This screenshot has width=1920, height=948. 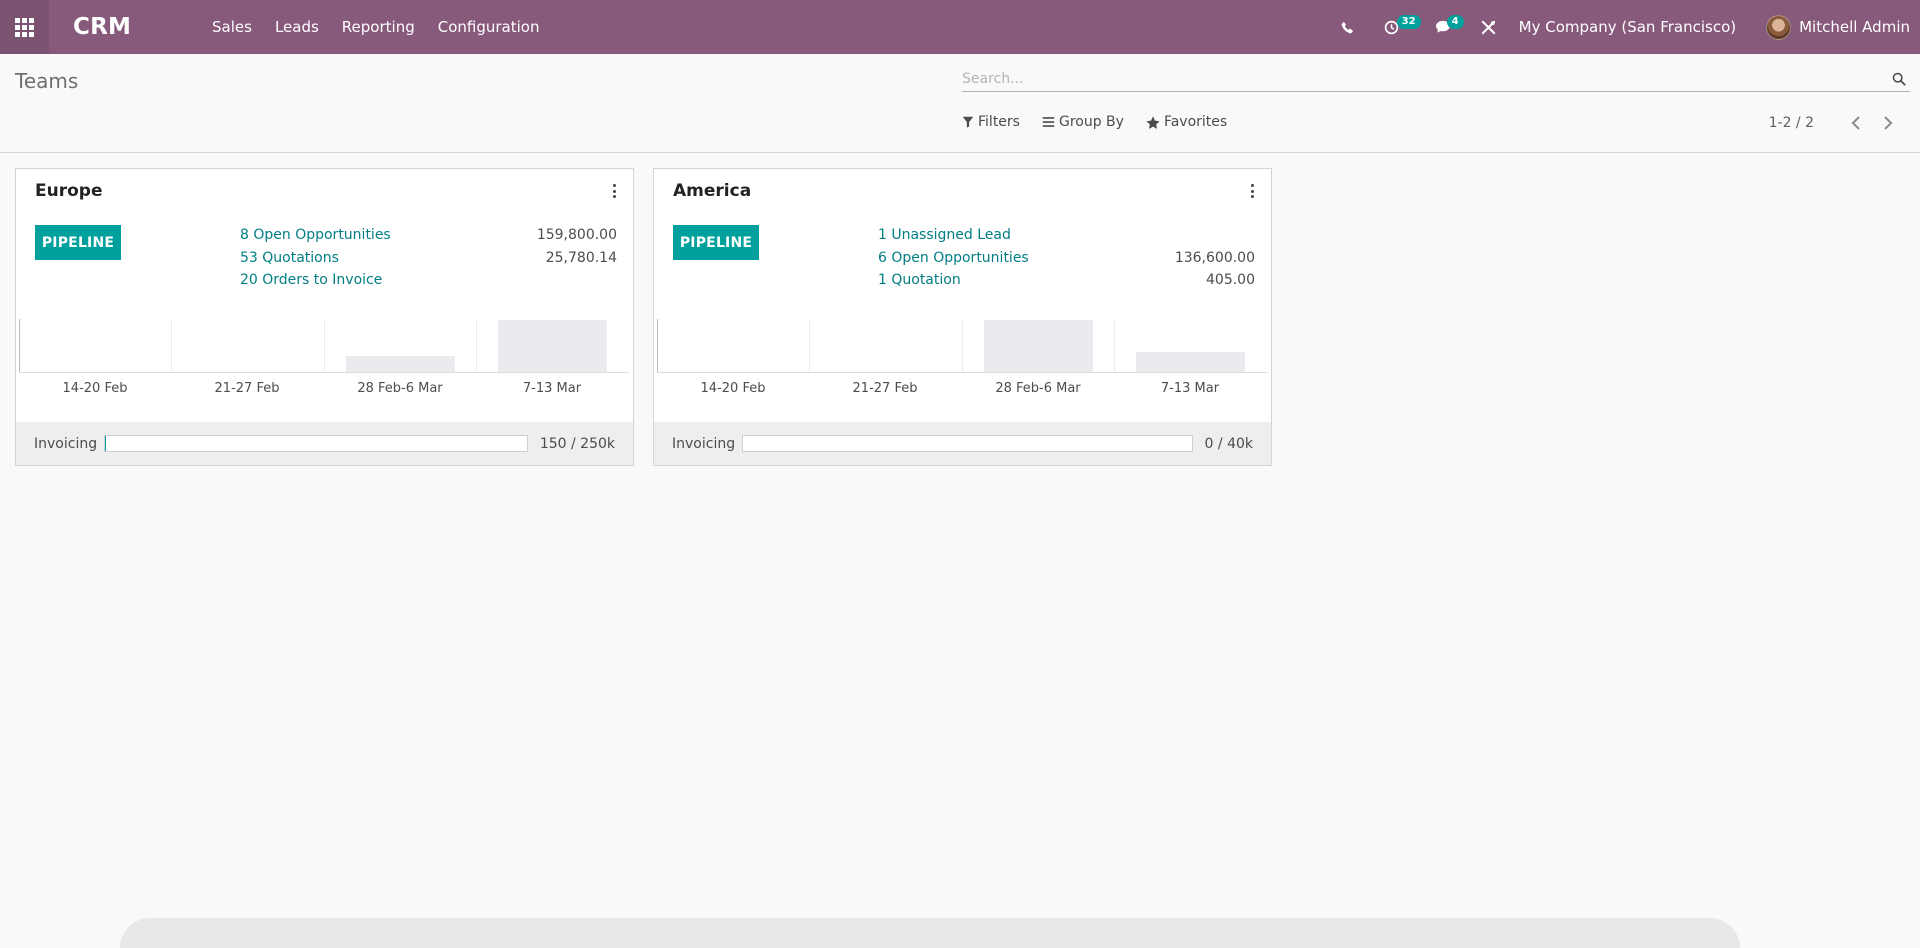 I want to click on favorites-dropdown: Favorites, so click(x=1186, y=122).